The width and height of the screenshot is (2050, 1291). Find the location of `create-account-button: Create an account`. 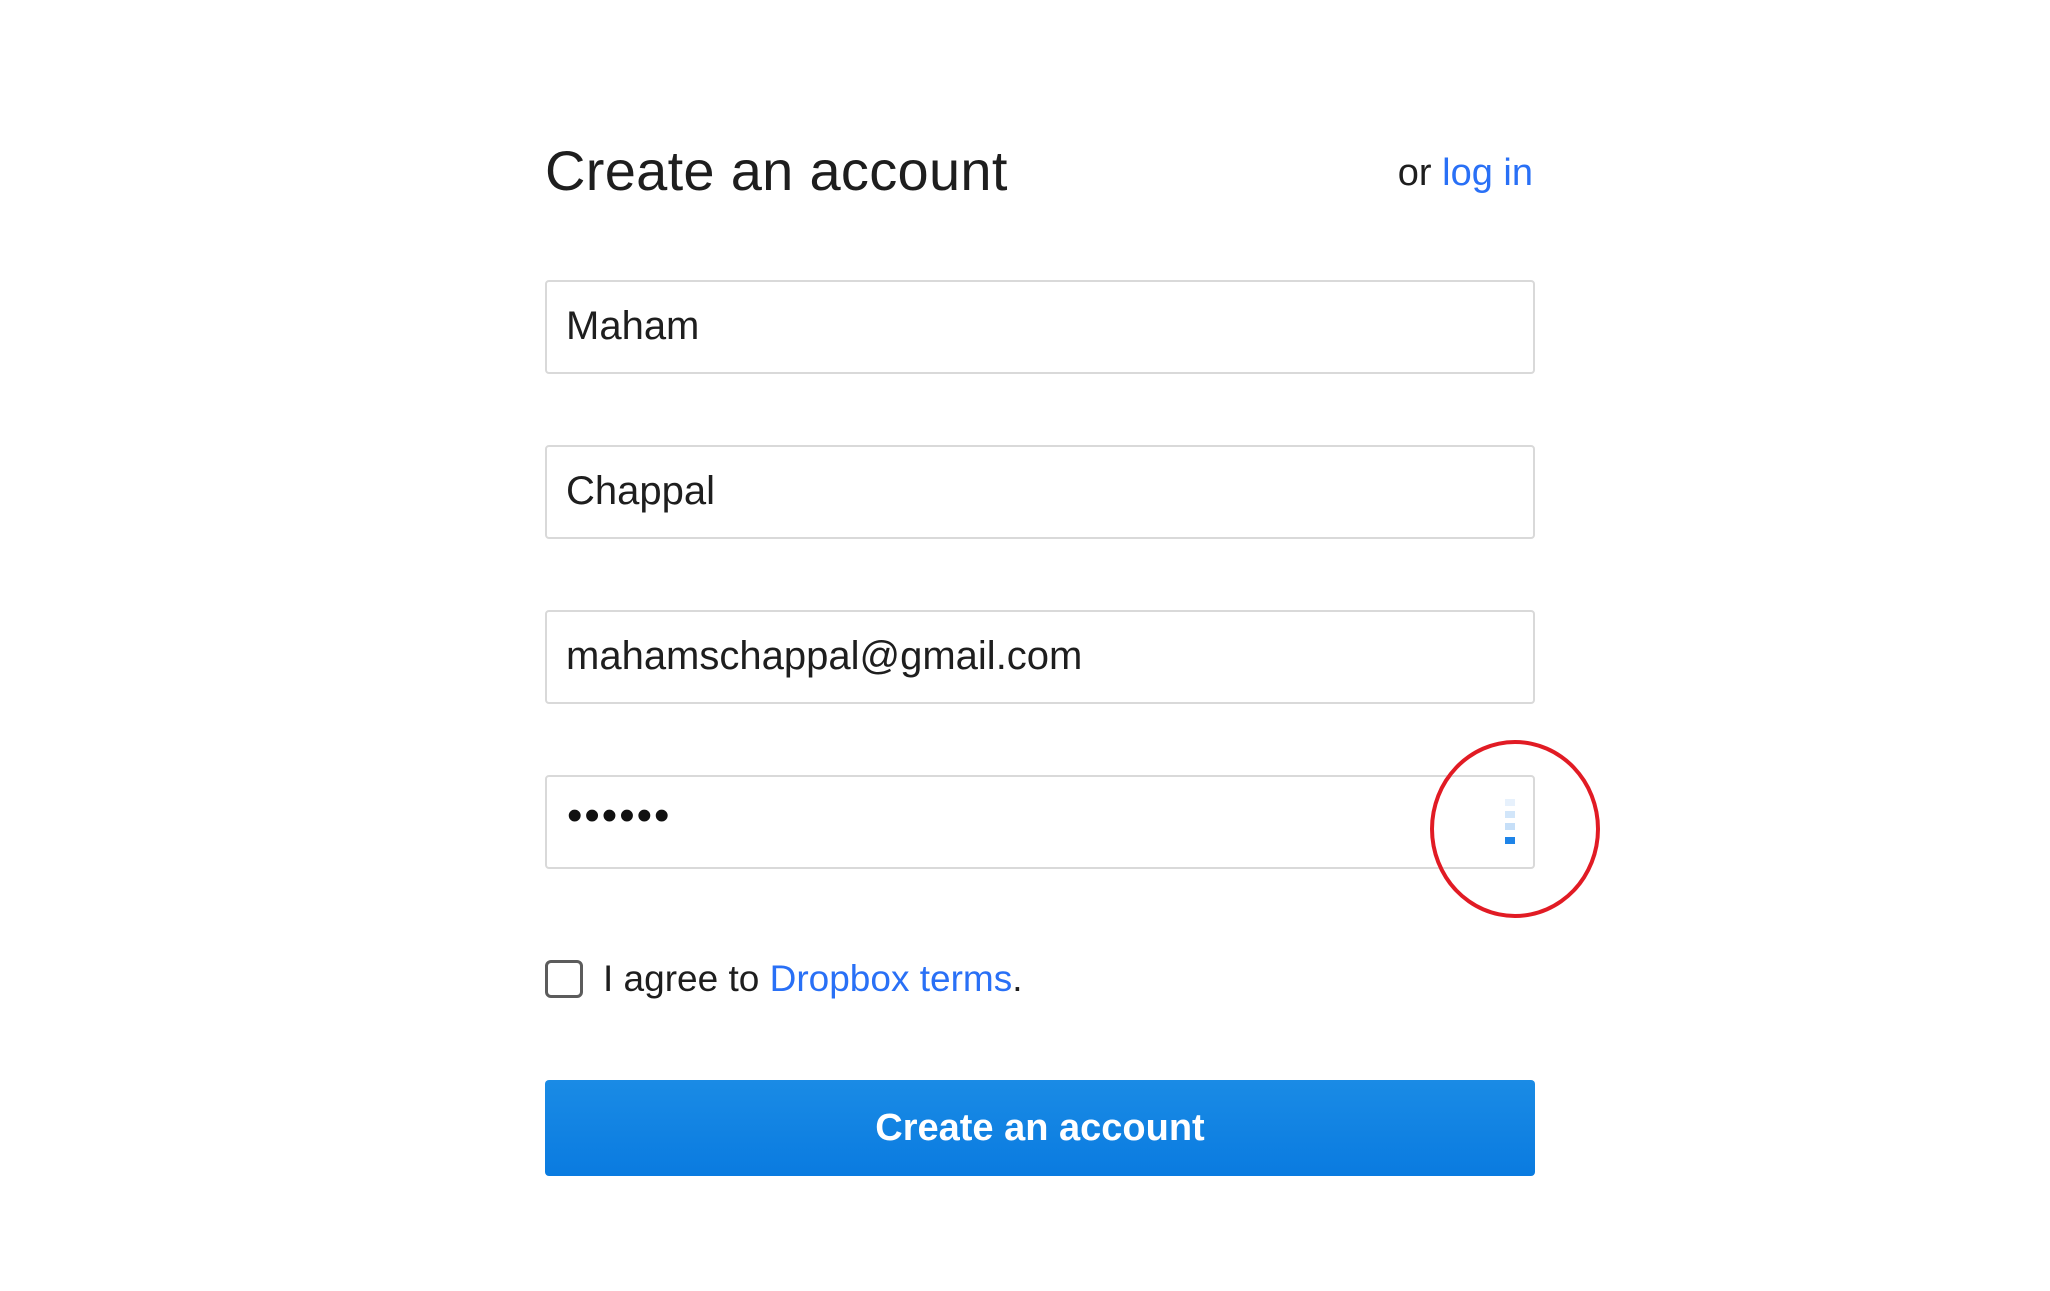

create-account-button: Create an account is located at coordinates (1040, 1128).